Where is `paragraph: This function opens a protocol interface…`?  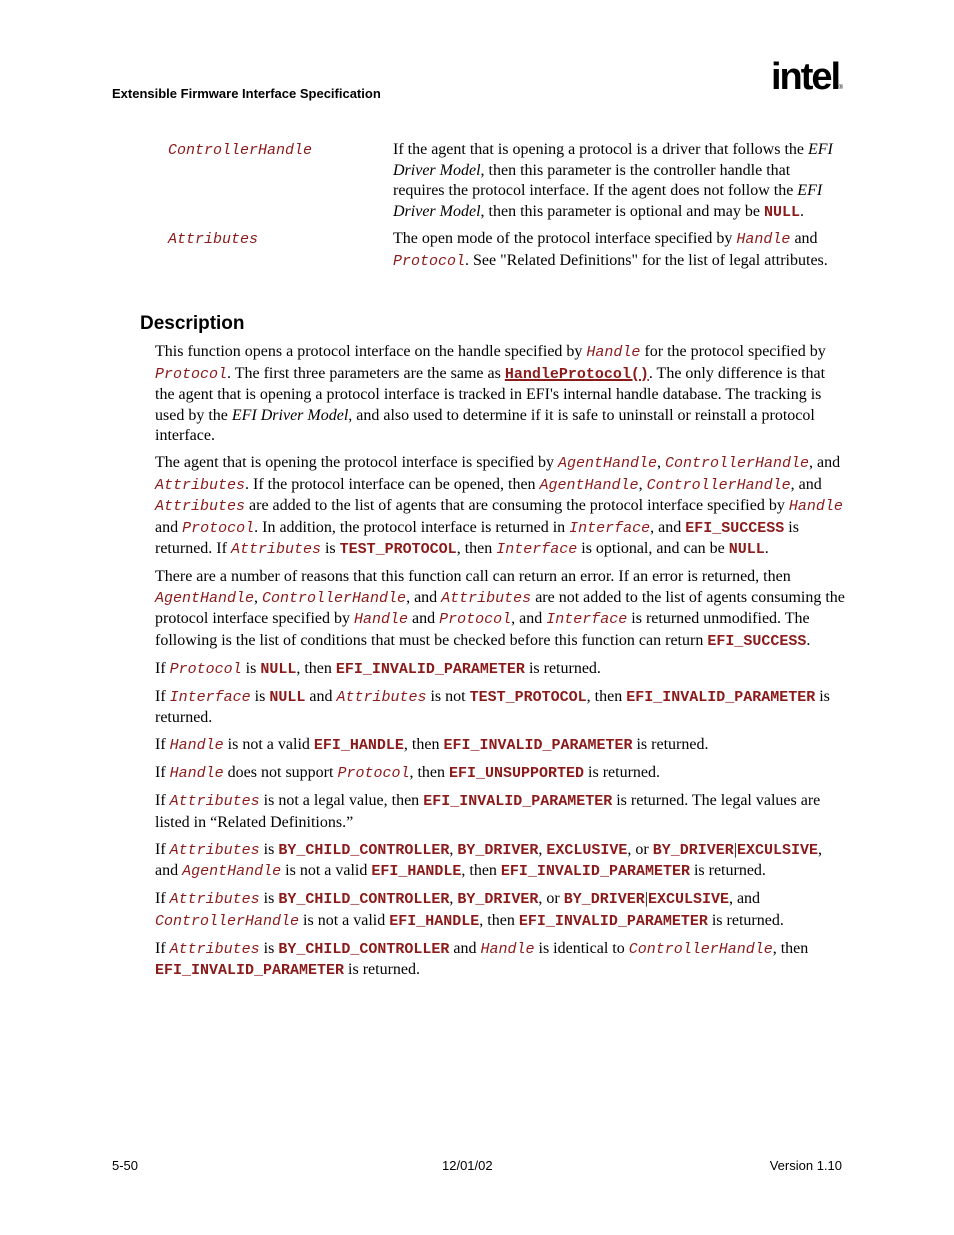
paragraph: This function opens a protocol interface… is located at coordinates (490, 393).